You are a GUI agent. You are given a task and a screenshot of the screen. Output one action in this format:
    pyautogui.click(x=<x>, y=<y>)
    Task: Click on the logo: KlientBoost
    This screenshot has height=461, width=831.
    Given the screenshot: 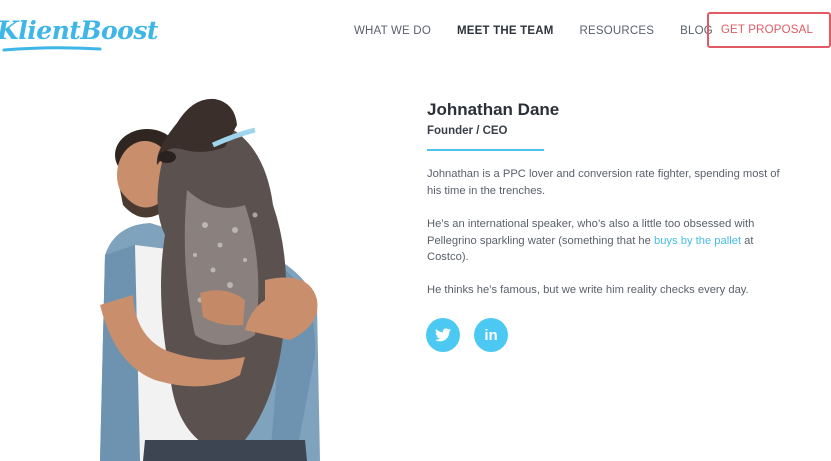 What is the action you would take?
    pyautogui.click(x=79, y=32)
    